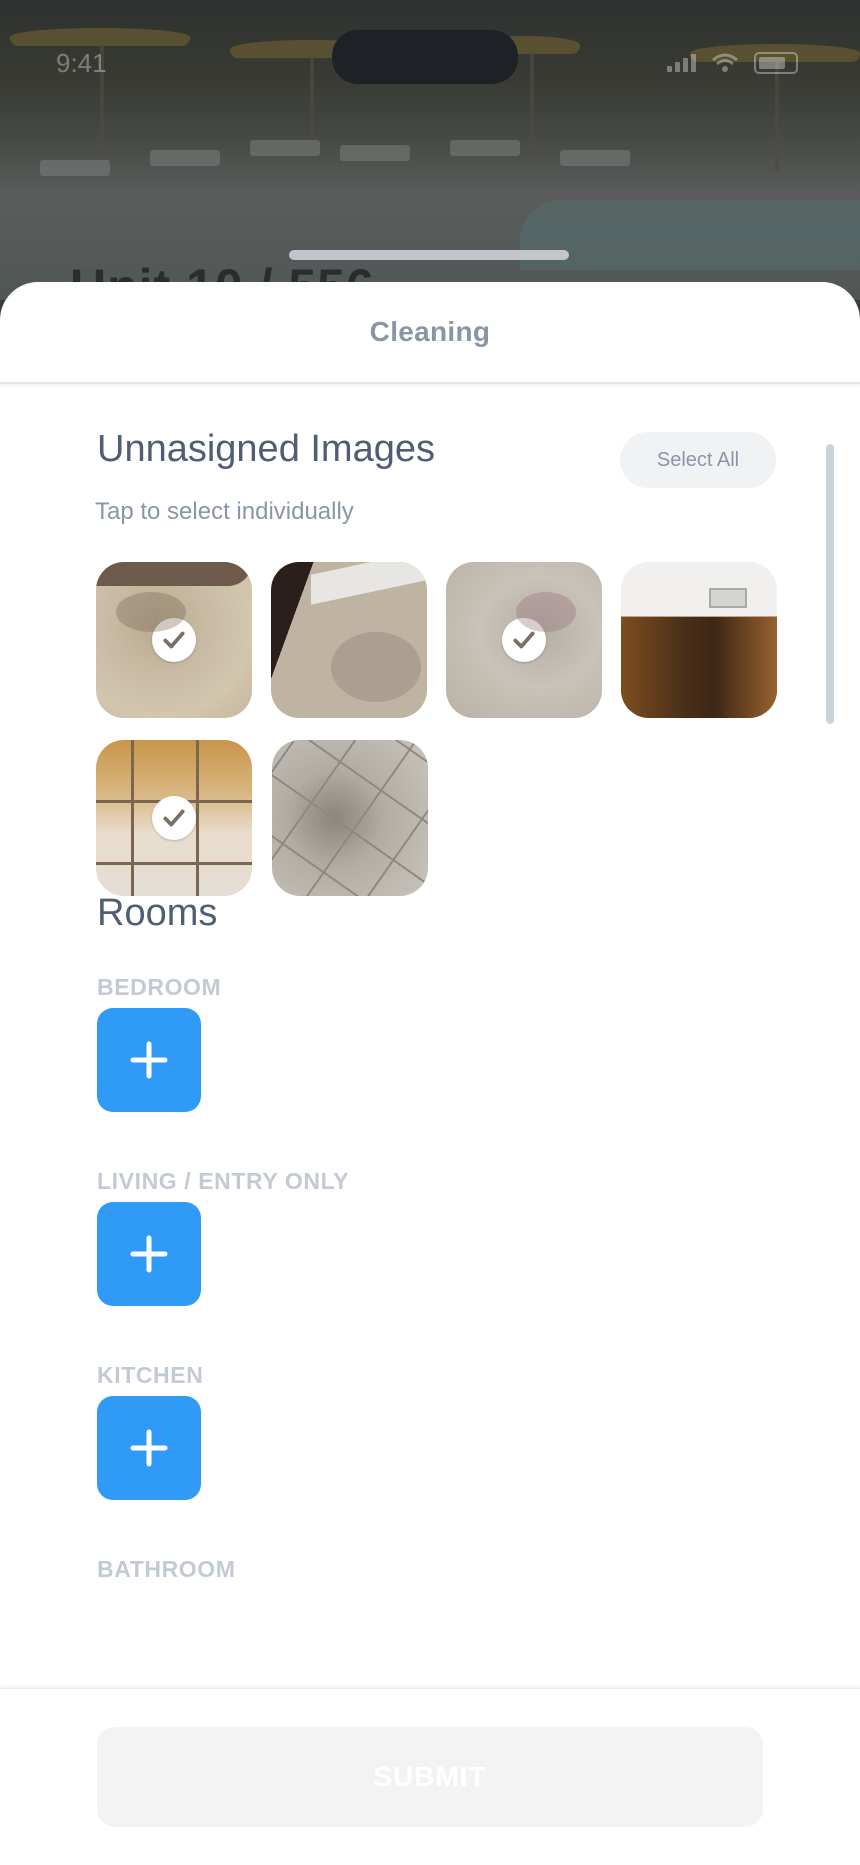 This screenshot has width=860, height=1865. I want to click on select-all-button: Select All, so click(698, 460).